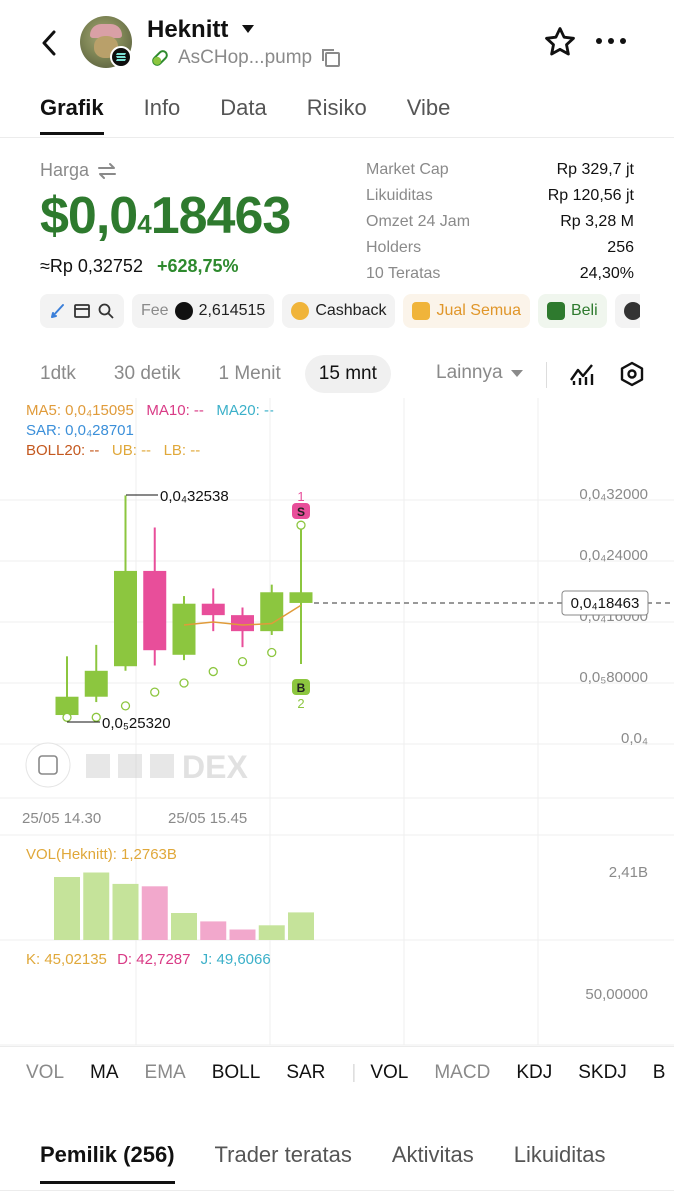 The height and width of the screenshot is (1200, 674). Describe the element at coordinates (628, 872) in the screenshot. I see `volume-y-label: 2,41B` at that location.